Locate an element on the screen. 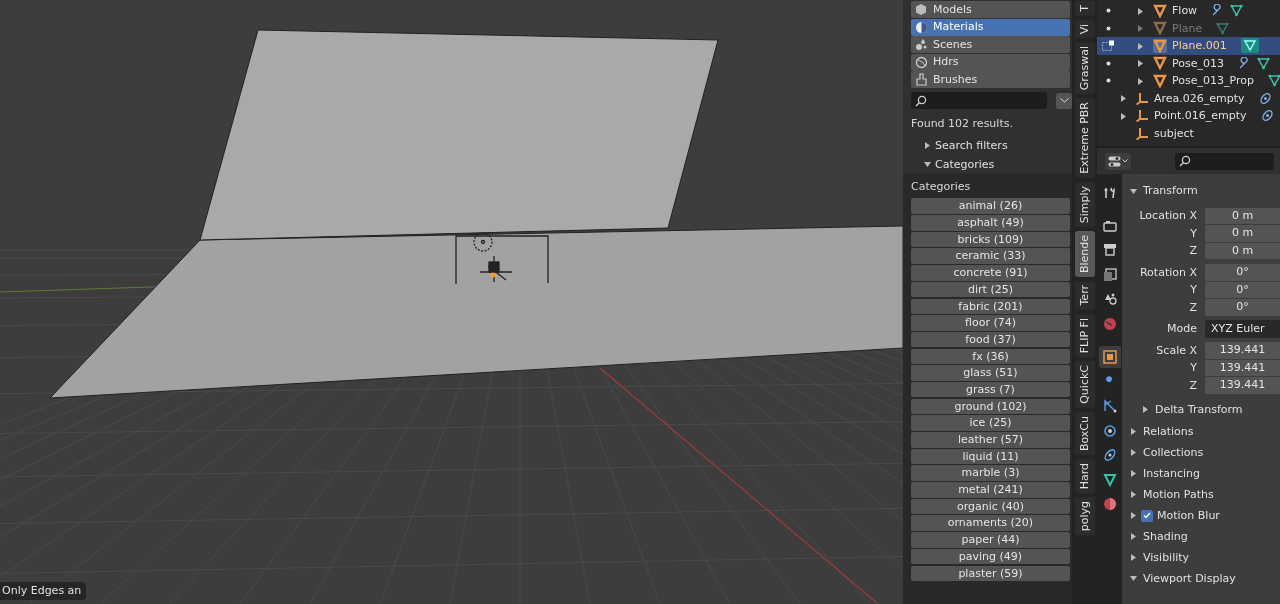 This screenshot has height=604, width=1280. category-button: plaster (59) is located at coordinates (990, 573).